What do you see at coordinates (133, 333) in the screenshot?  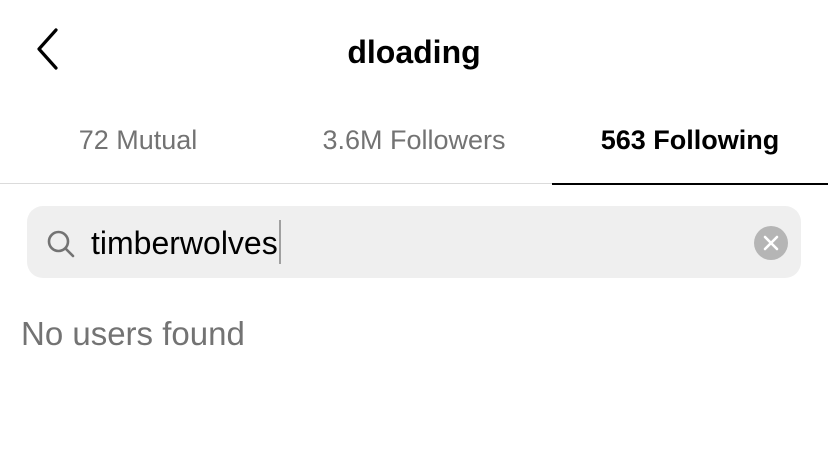 I see `empty-results-message: No users found` at bounding box center [133, 333].